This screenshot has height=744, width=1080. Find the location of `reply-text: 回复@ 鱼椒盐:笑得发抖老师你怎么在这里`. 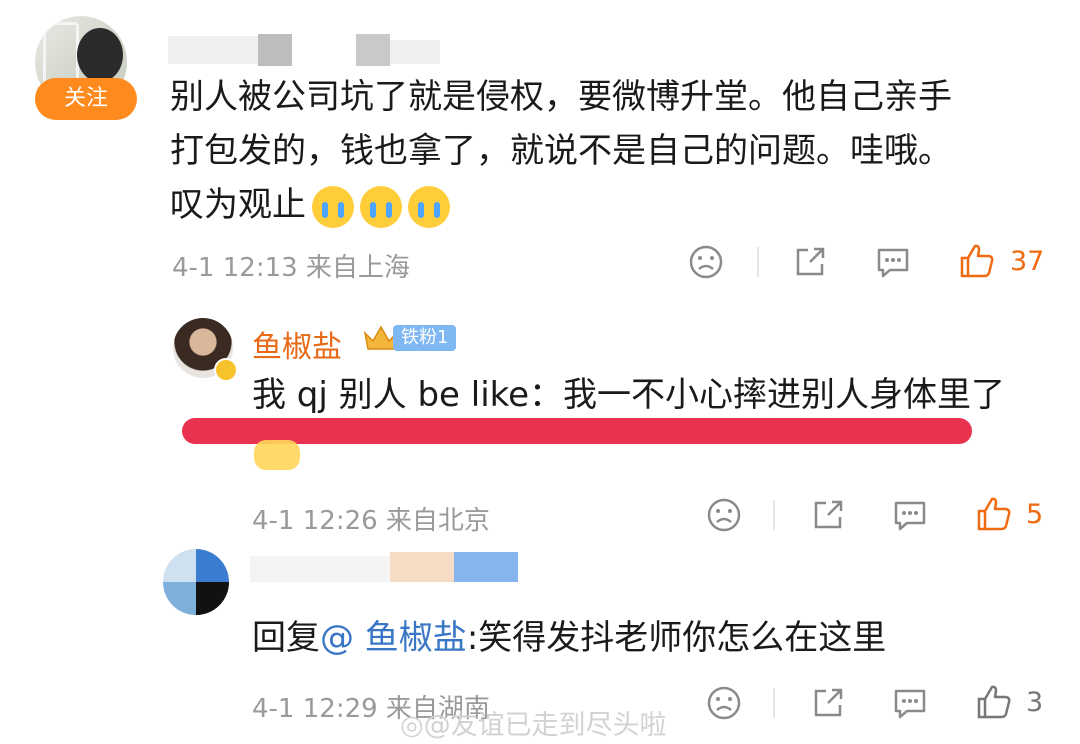

reply-text: 回复@ 鱼椒盐:笑得发抖老师你怎么在这里 is located at coordinates (569, 638).